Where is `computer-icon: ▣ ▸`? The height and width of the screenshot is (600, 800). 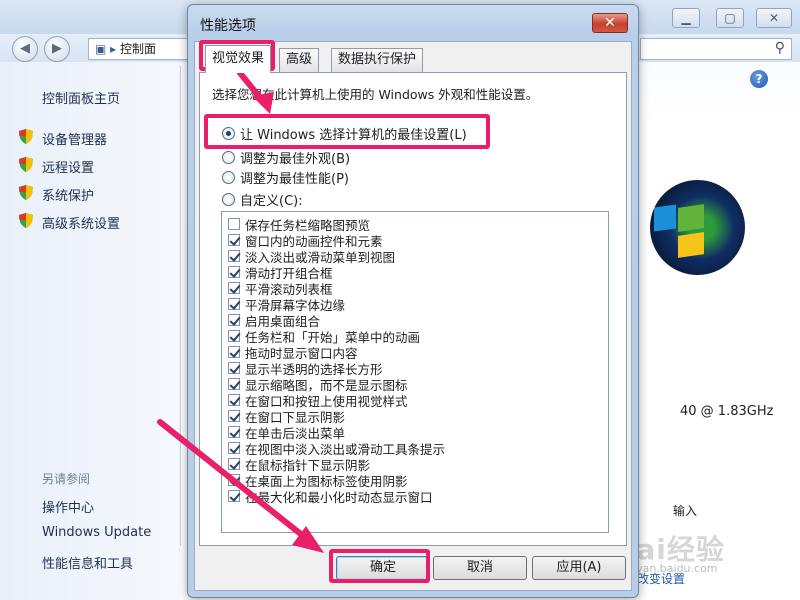
computer-icon: ▣ ▸ is located at coordinates (107, 49).